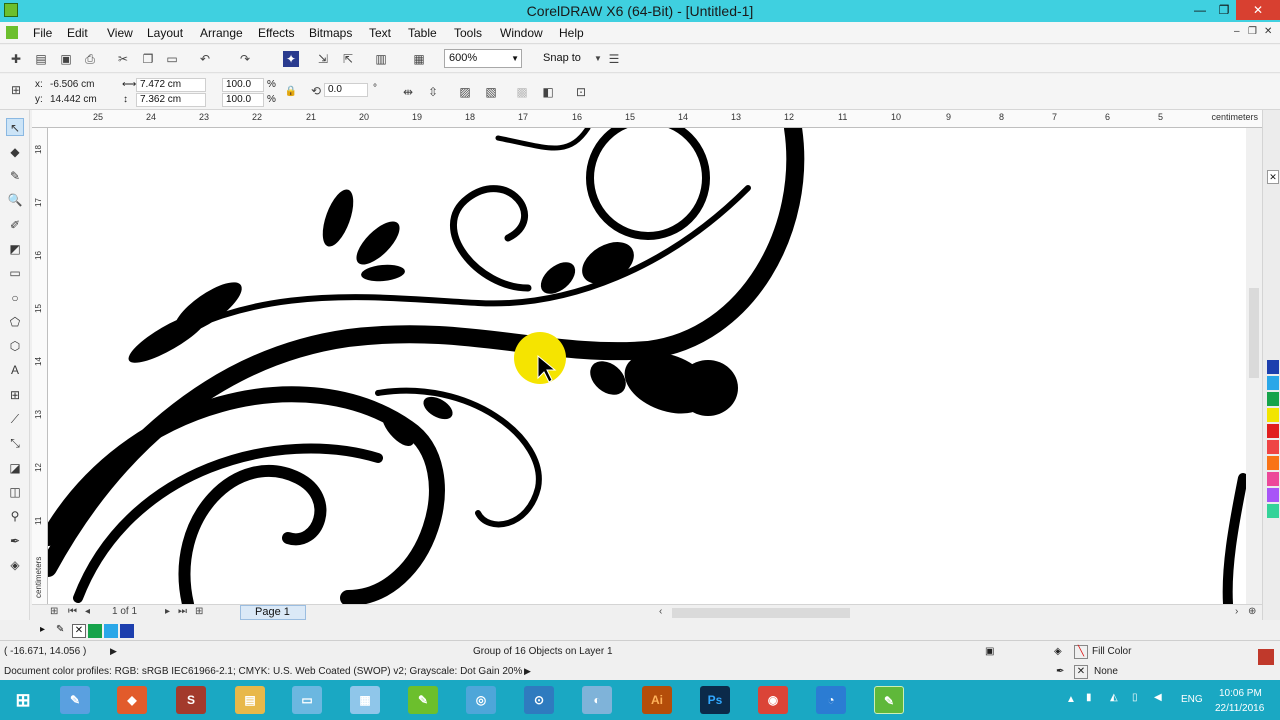 The image size is (1280, 720). What do you see at coordinates (75, 700) in the screenshot?
I see `paint-app-icon: ✎` at bounding box center [75, 700].